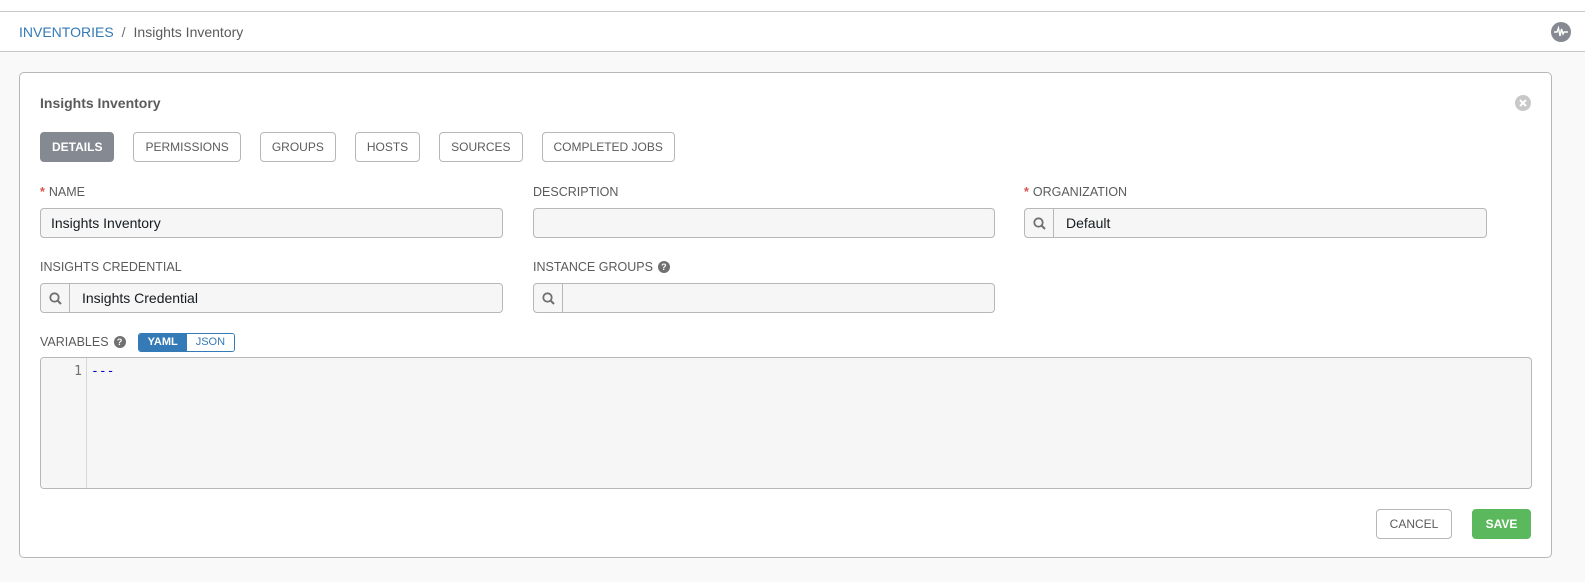 This screenshot has width=1585, height=582. Describe the element at coordinates (66, 32) in the screenshot. I see `breadcrumb-inventories-link: INVENTORIES` at that location.